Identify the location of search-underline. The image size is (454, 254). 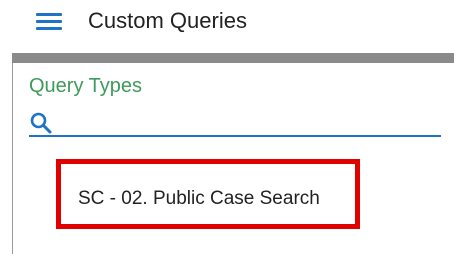
(235, 136).